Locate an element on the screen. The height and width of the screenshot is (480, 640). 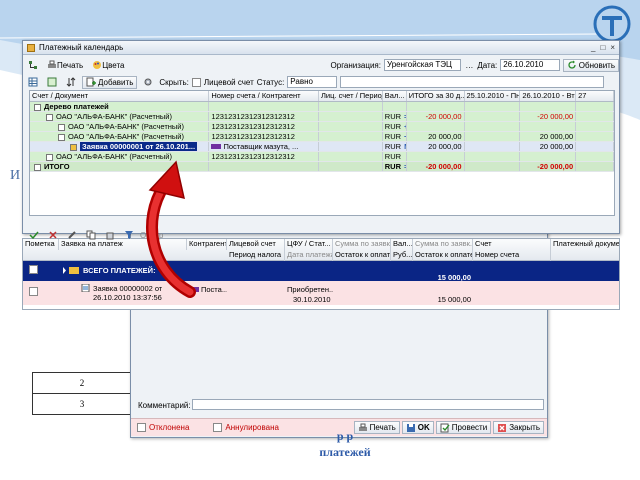
close-button: × is located at coordinates (612, 47).